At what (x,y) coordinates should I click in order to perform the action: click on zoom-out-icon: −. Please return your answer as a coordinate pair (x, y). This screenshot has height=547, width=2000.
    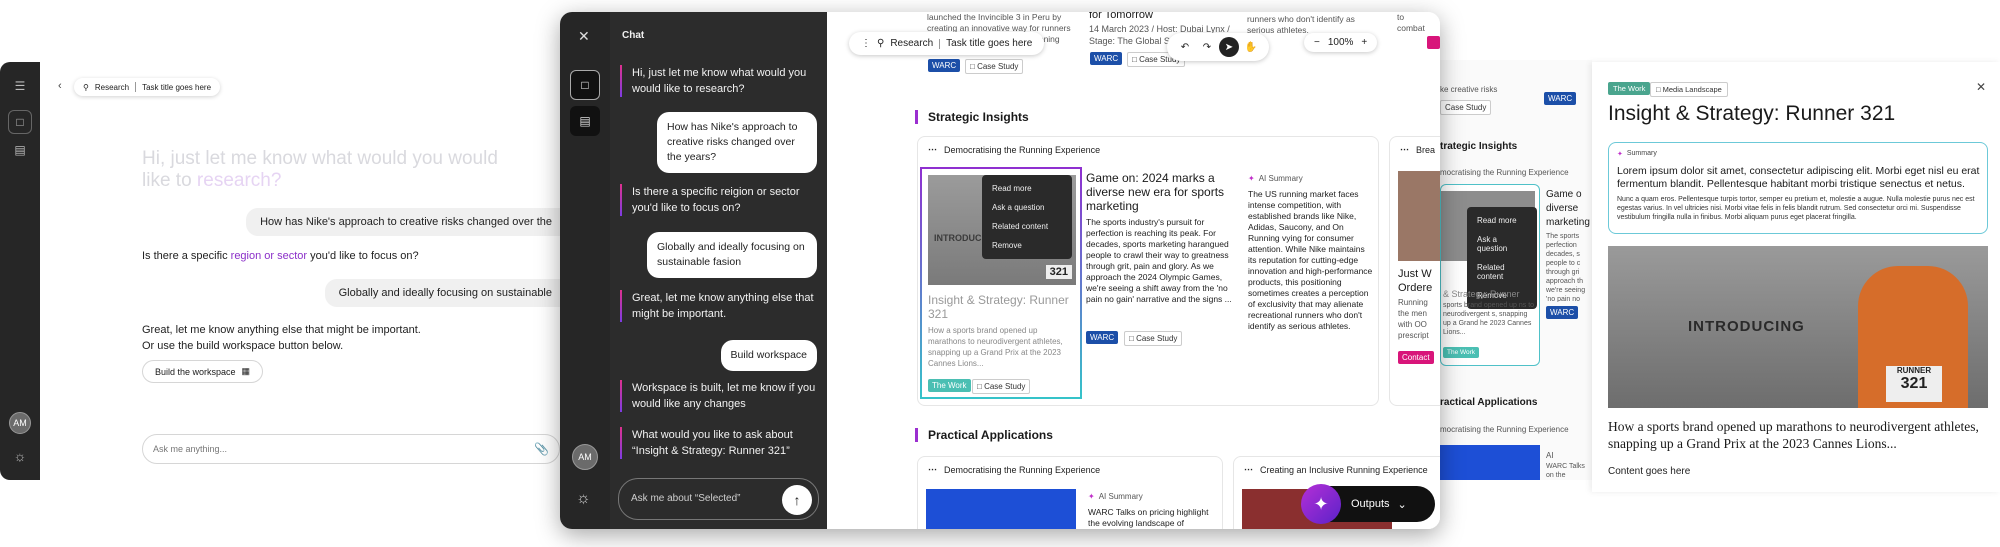
    Looking at the image, I should click on (1317, 42).